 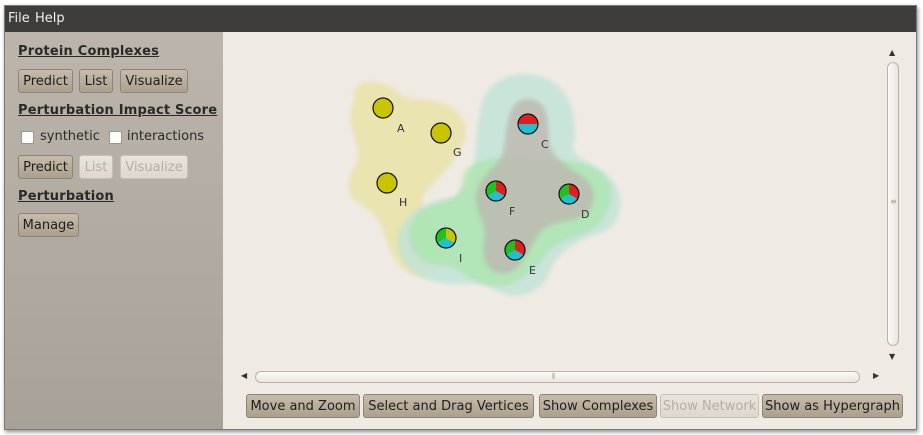 I want to click on select-drag-vertices-button: Select and Drag Vertices, so click(x=448, y=406).